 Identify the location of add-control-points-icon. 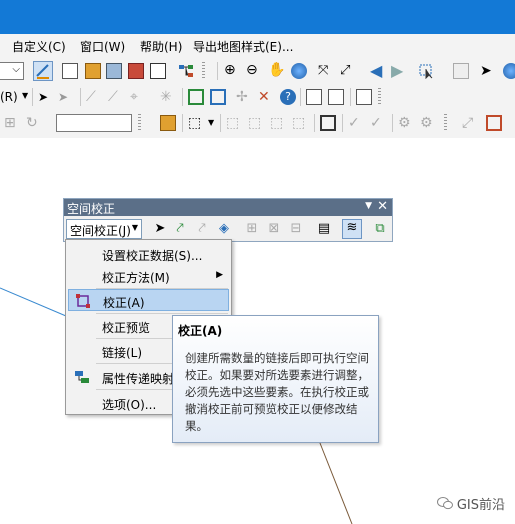
(494, 123).